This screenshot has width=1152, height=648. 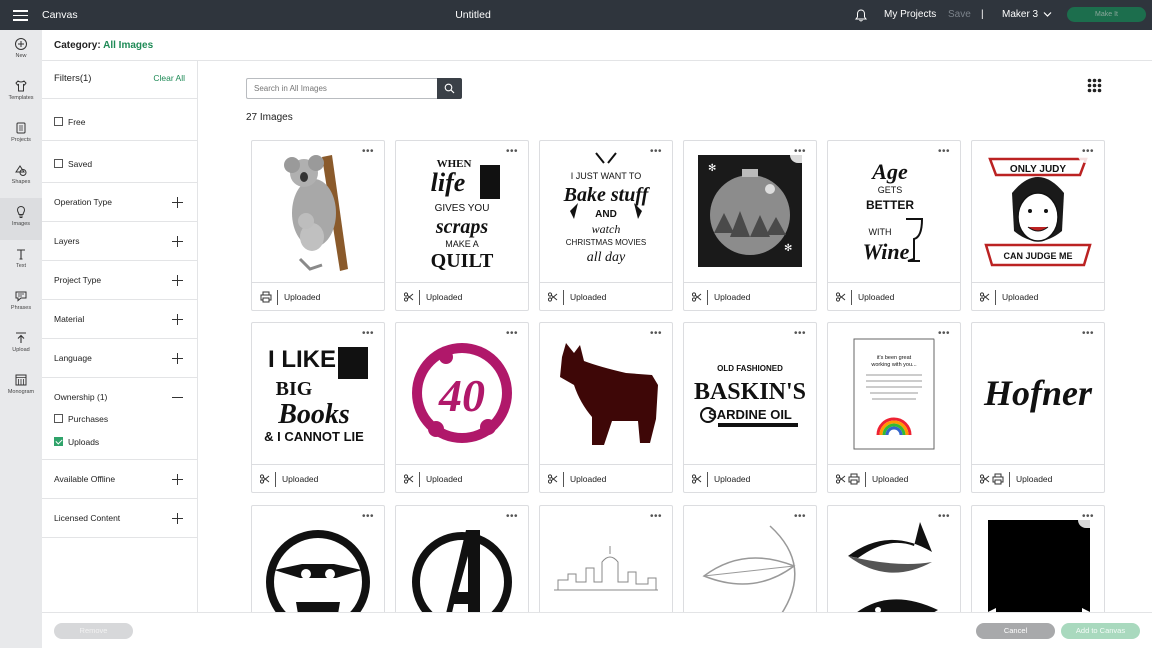 What do you see at coordinates (69, 319) in the screenshot?
I see `filter-label: Material` at bounding box center [69, 319].